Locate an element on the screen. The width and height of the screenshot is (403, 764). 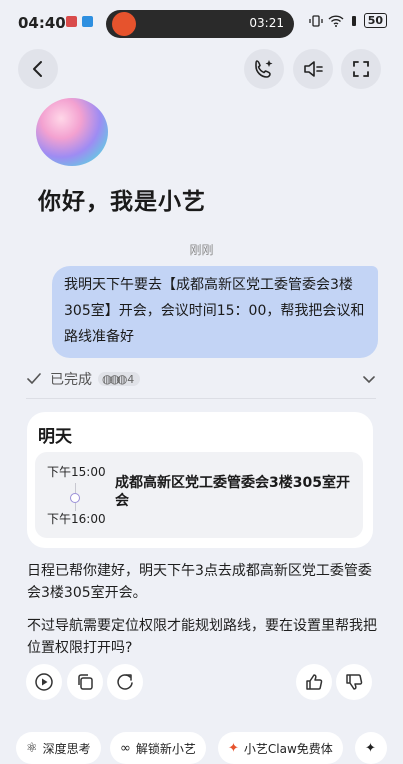
divider is located at coordinates (201, 398).